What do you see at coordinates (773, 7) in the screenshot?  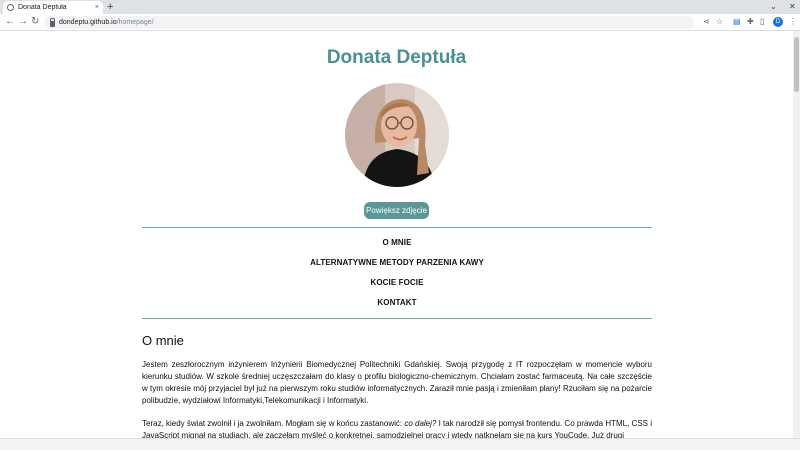 I see `chevron-down-icon: ⌄` at bounding box center [773, 7].